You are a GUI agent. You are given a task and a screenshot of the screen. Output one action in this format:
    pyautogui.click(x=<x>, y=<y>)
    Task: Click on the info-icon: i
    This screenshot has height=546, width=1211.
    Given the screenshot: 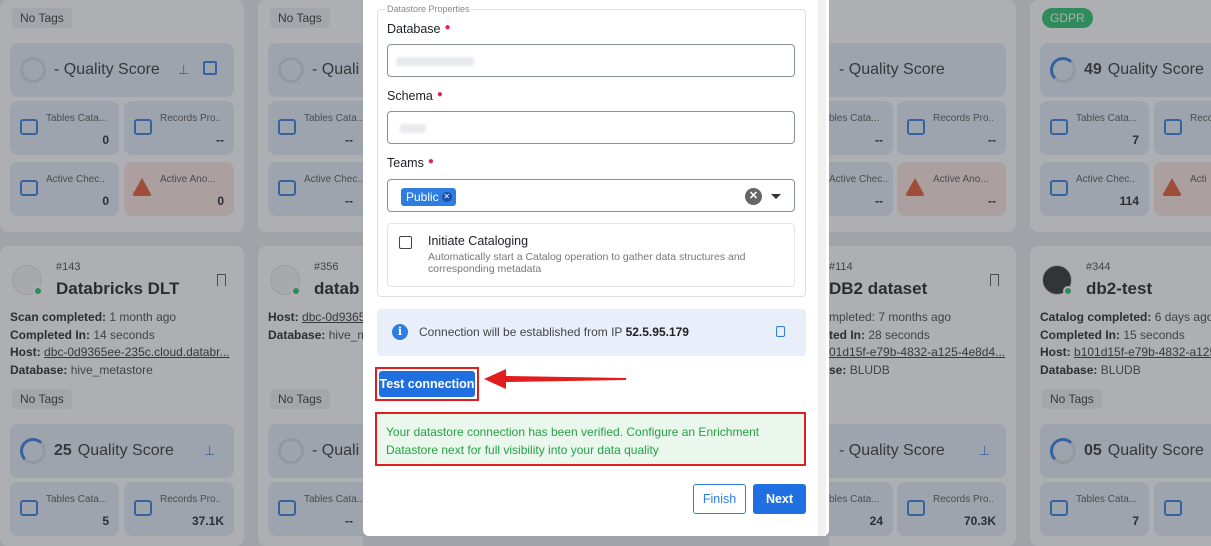 What is the action you would take?
    pyautogui.click(x=400, y=332)
    